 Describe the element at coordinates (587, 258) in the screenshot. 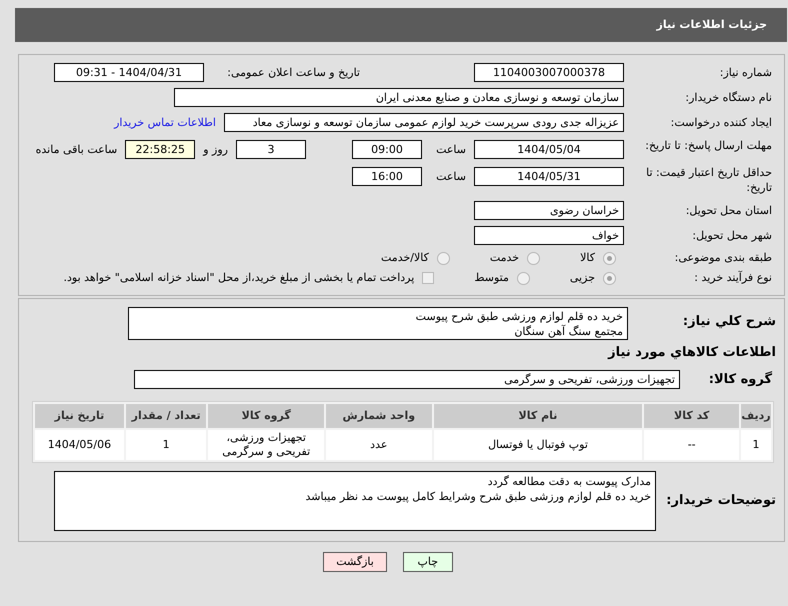

I see `radio-label: کالا` at that location.